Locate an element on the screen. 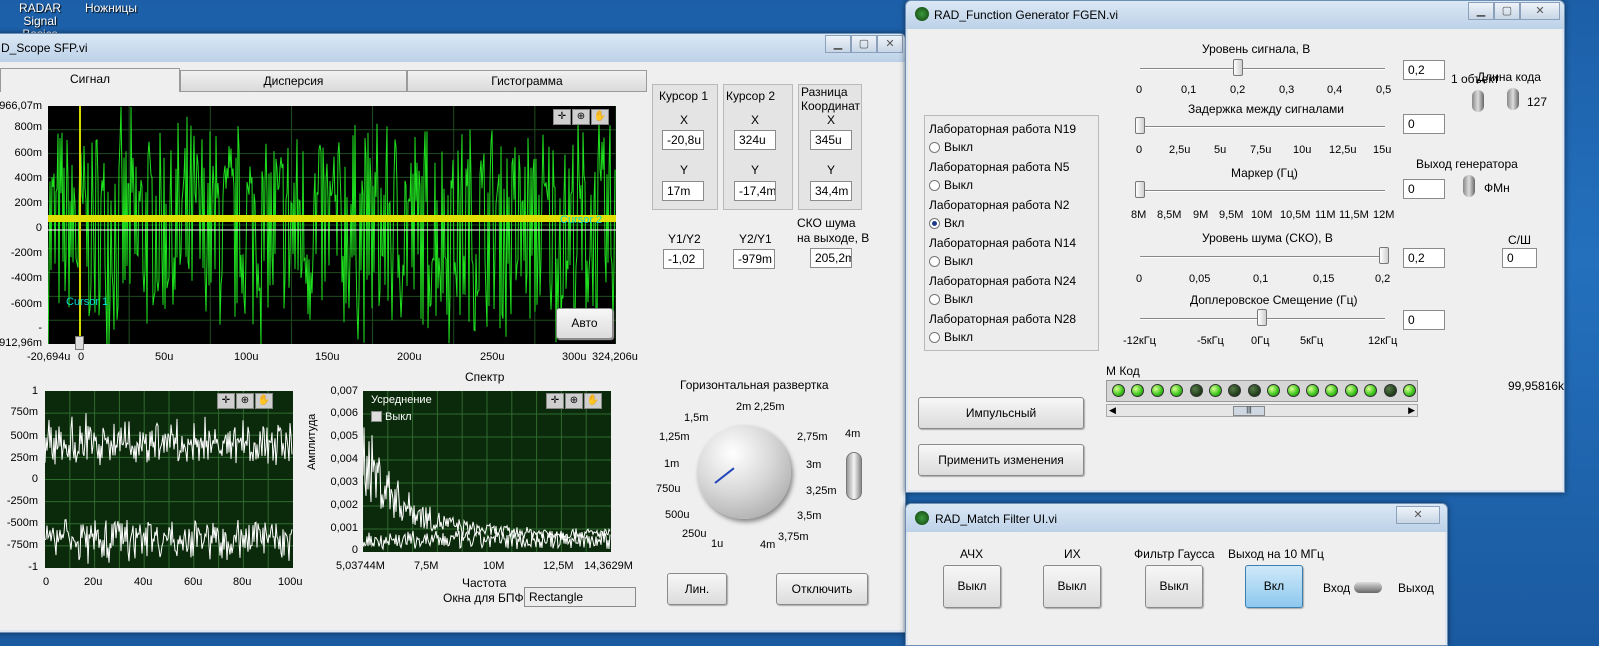 This screenshot has height=646, width=1599. knob-tick: 3m is located at coordinates (814, 465).